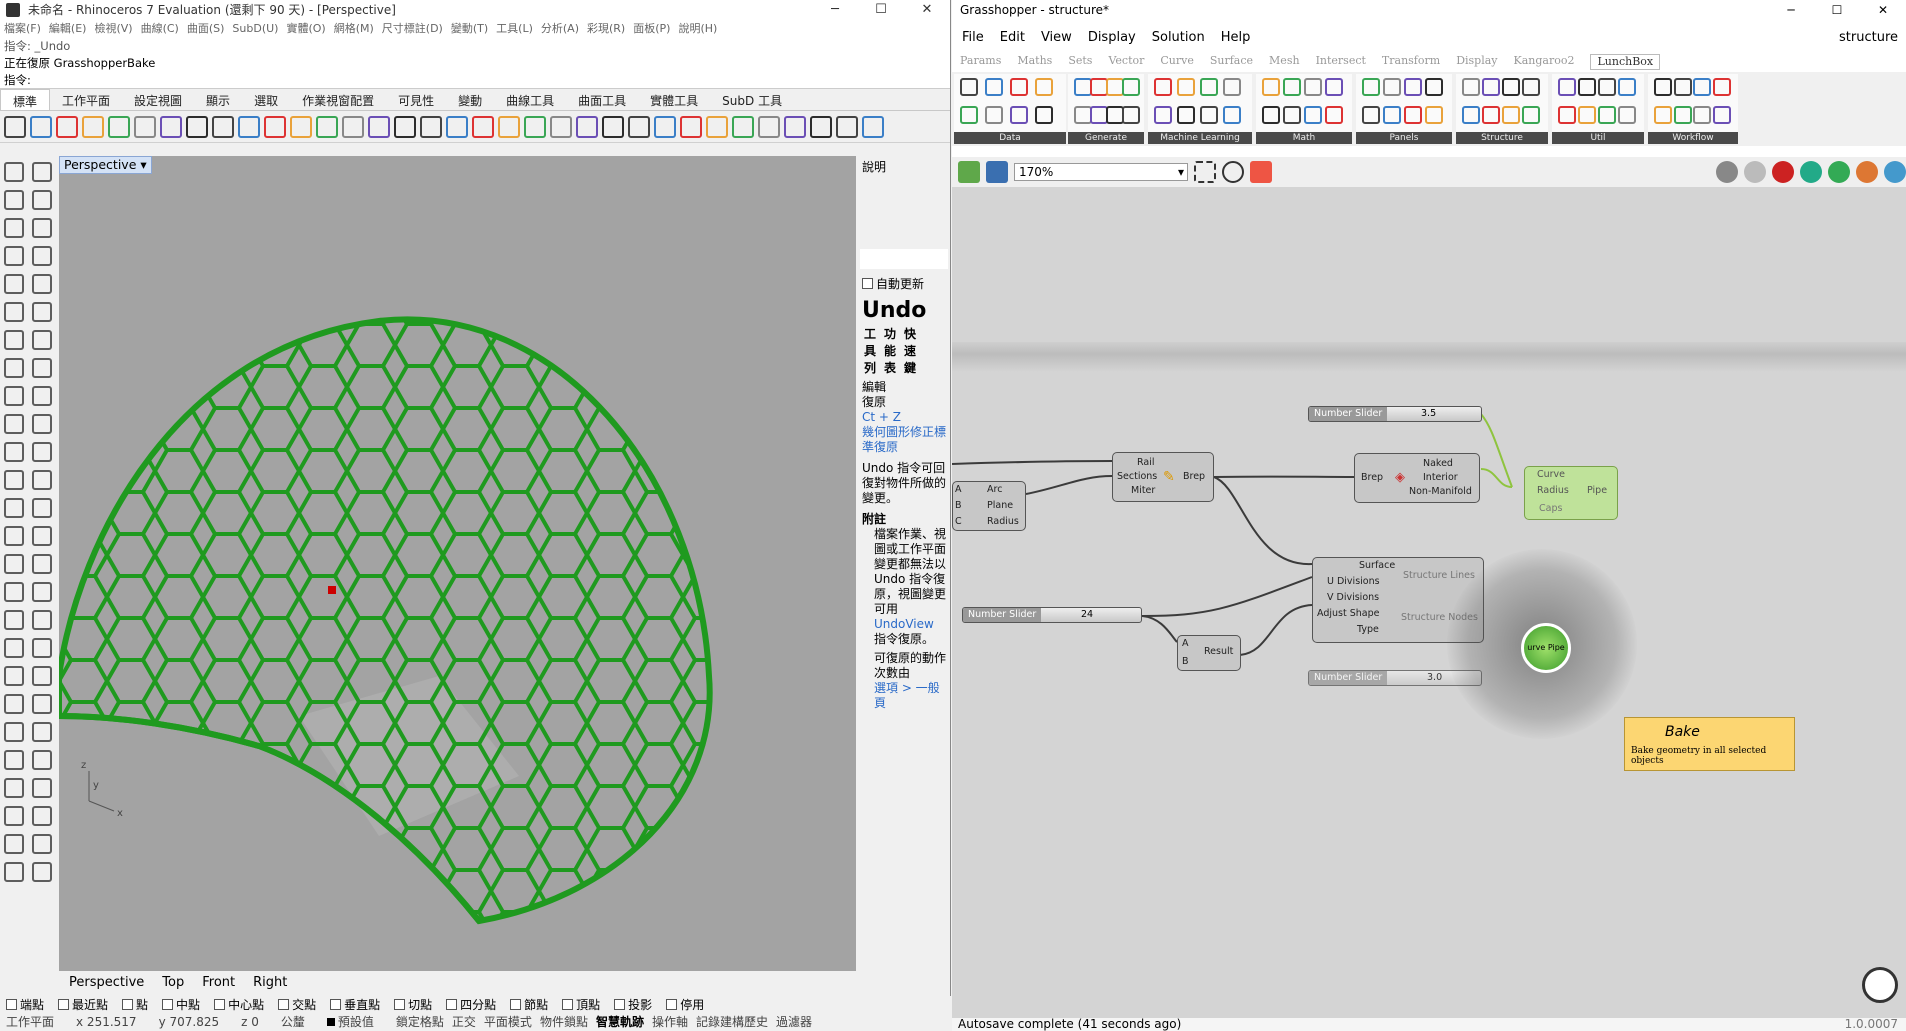 The height and width of the screenshot is (1031, 1906). Describe the element at coordinates (1101, 172) in the screenshot. I see `zoom-select: 170% ▾` at that location.